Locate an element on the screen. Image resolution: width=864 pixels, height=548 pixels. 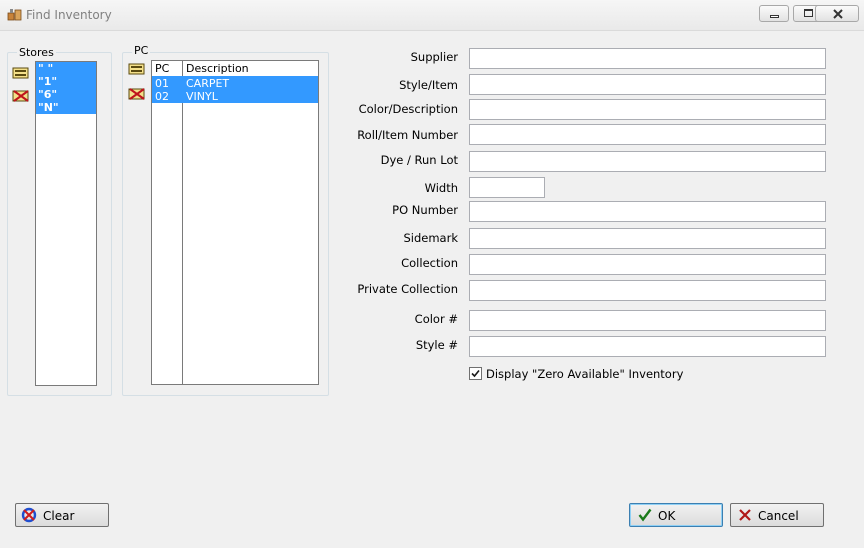
collection-input is located at coordinates (647, 264).